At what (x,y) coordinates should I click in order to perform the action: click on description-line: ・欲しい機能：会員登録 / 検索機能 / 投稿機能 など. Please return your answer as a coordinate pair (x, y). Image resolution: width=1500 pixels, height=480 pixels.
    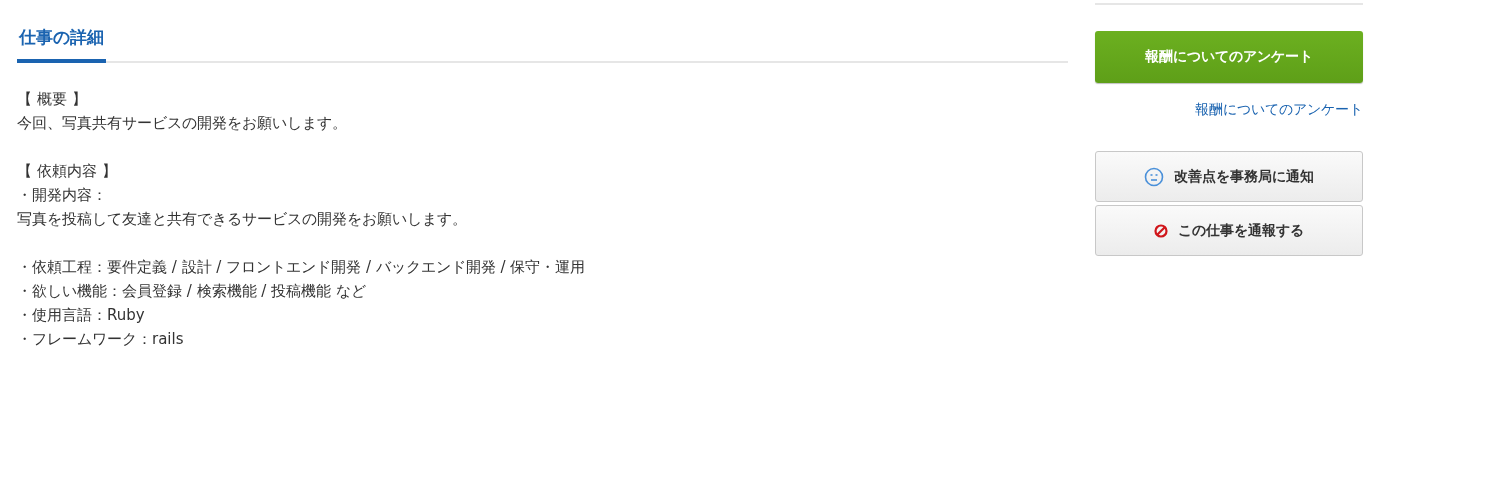
    Looking at the image, I should click on (192, 291).